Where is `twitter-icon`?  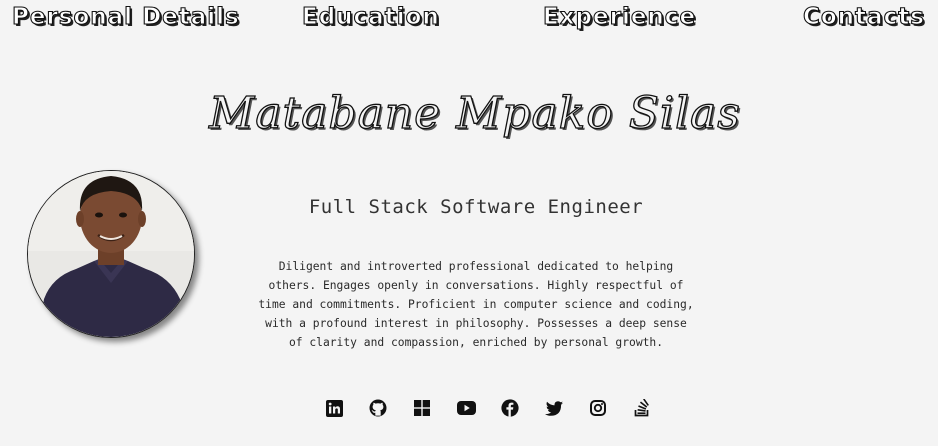 twitter-icon is located at coordinates (554, 408).